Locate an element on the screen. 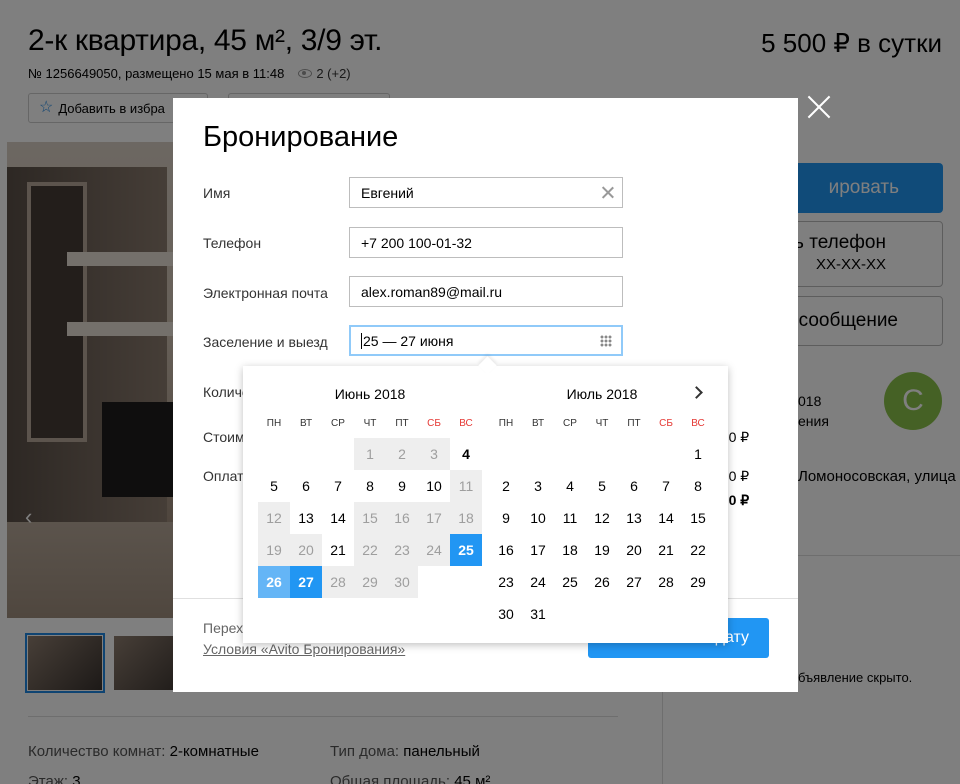 The image size is (960, 784). calendar-day: 31 is located at coordinates (538, 614).